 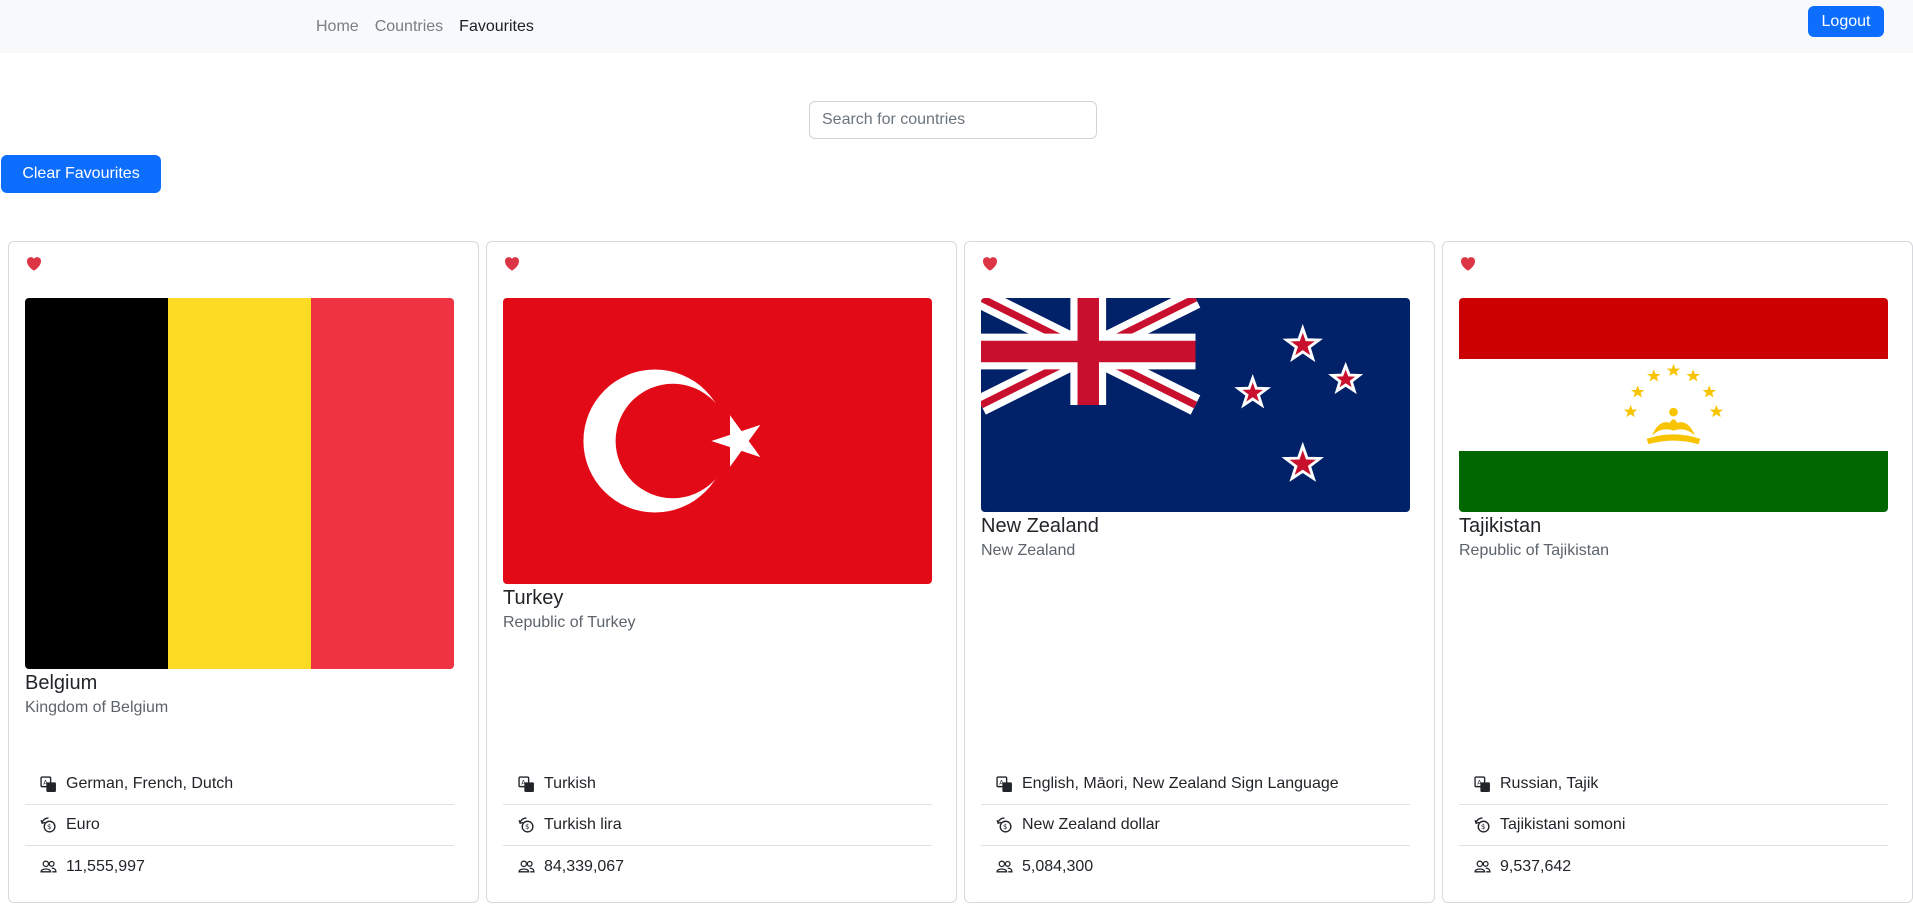 I want to click on currency-item: $ New Zealand dollar, so click(x=1195, y=825).